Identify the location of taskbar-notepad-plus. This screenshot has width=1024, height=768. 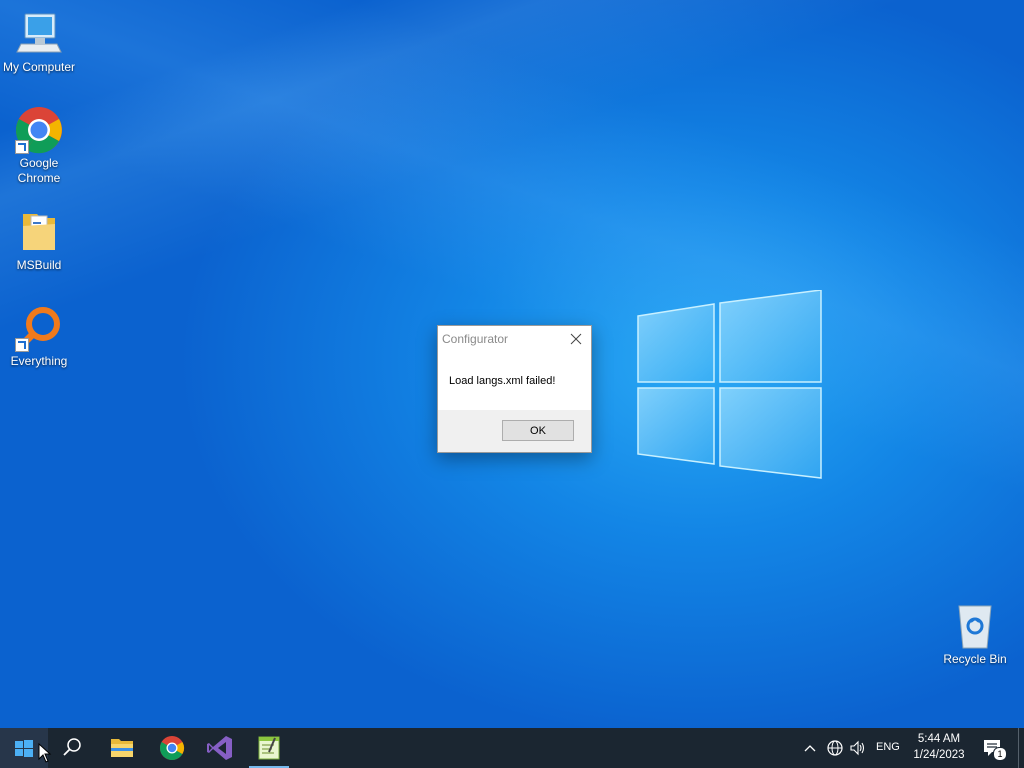
(269, 748).